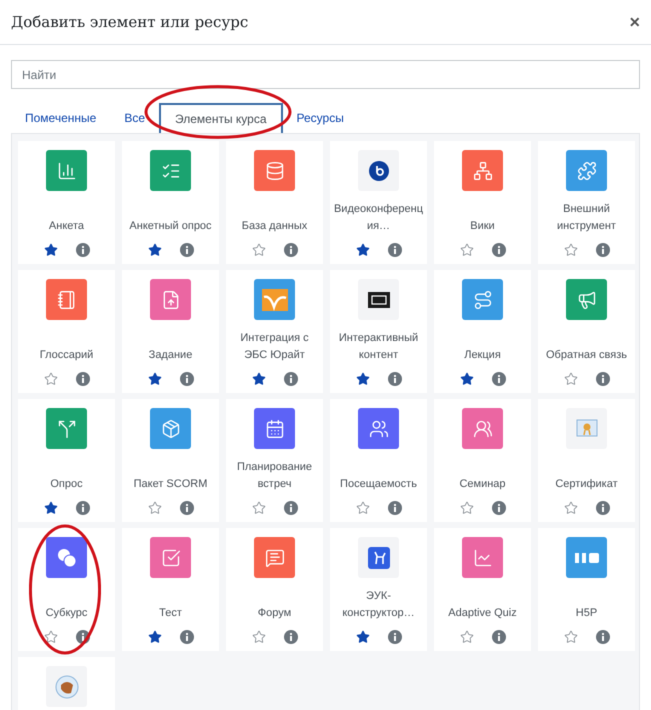 The image size is (651, 710). Describe the element at coordinates (66, 686) in the screenshot. I see `round-logo-icon` at that location.